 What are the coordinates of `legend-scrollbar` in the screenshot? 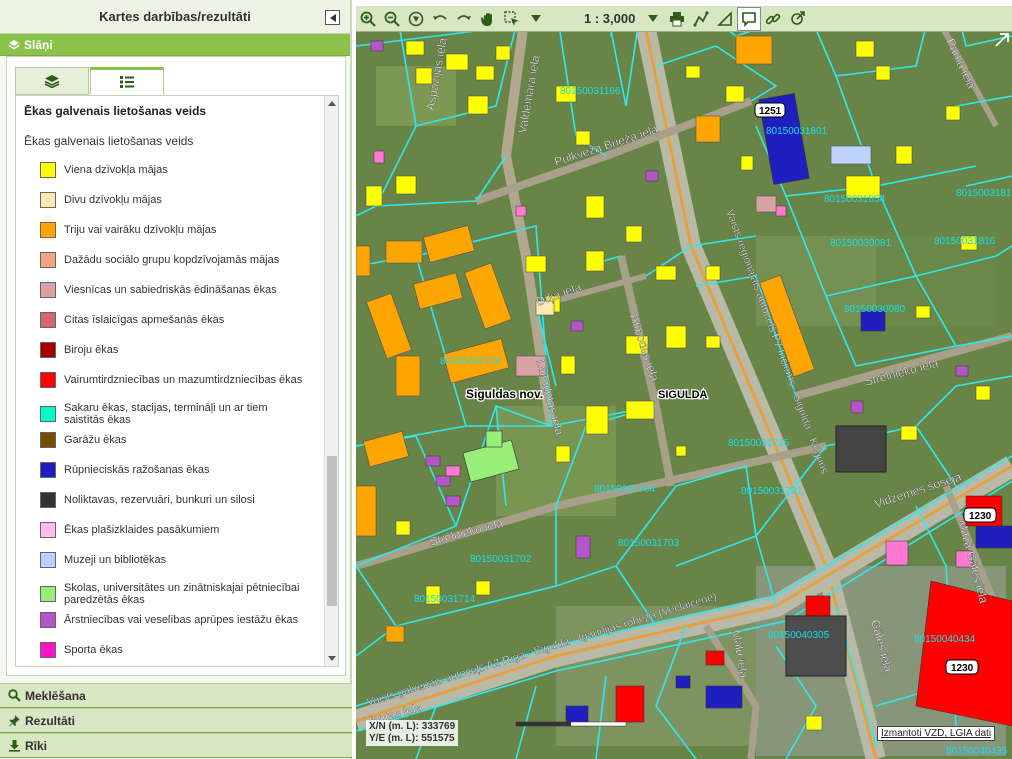 It's located at (331, 381).